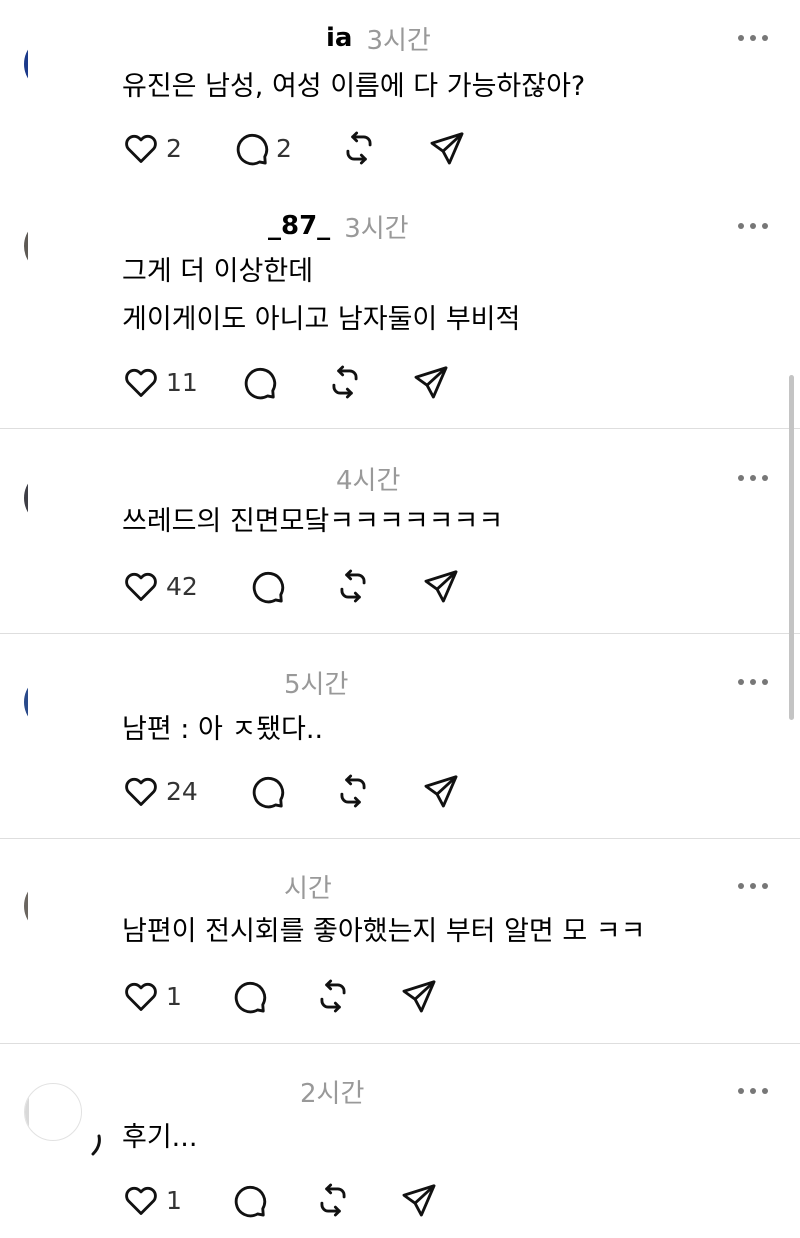 The image size is (800, 1238). I want to click on post-text: 남편 : 아 ㅈ됐다.., so click(222, 730).